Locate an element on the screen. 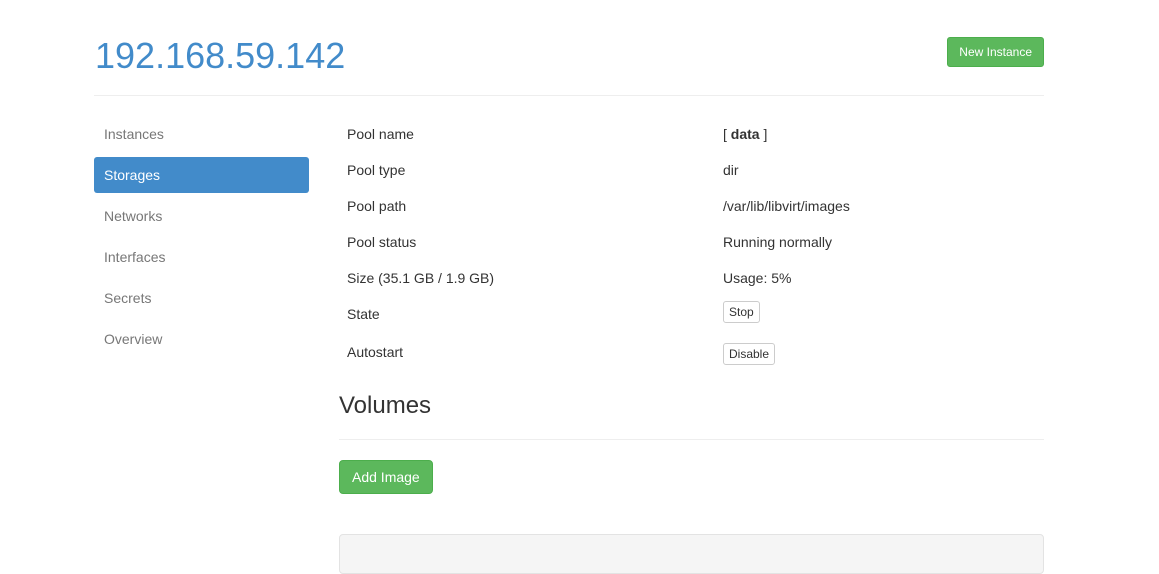 The height and width of the screenshot is (574, 1159). sidebar-item-interfaces: Interfaces is located at coordinates (201, 257).